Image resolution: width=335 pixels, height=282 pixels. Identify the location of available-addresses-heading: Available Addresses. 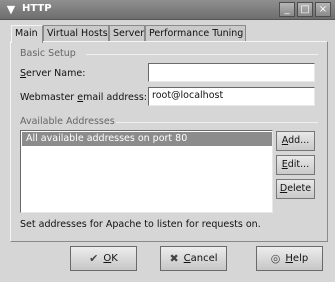
(67, 121).